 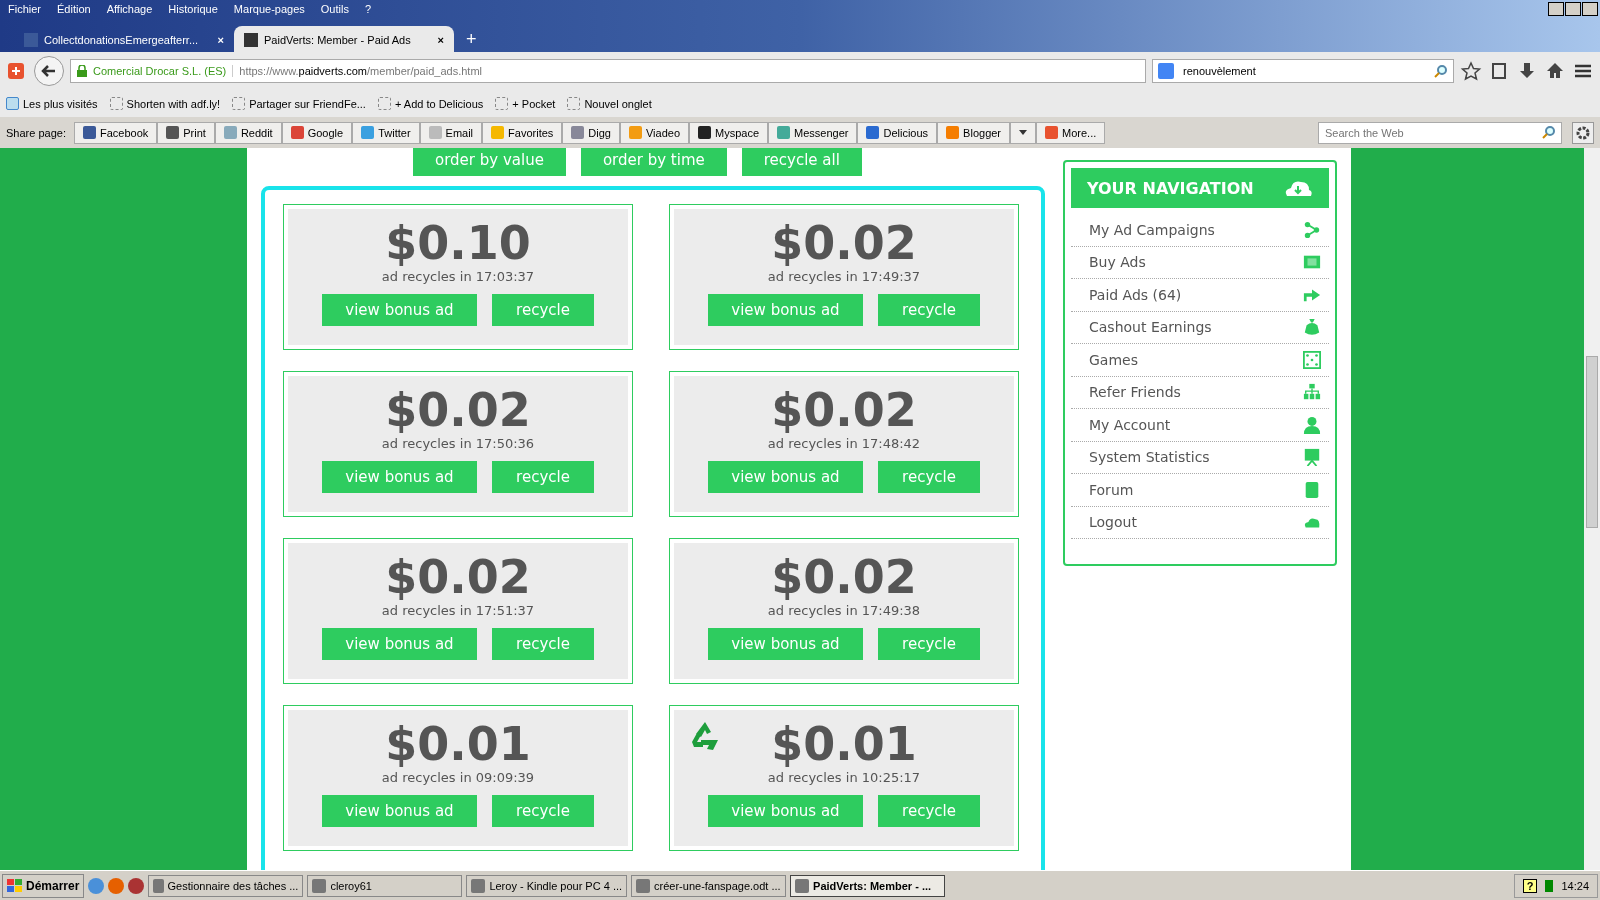 I want to click on web-search-field: Search the Web, so click(x=1440, y=132).